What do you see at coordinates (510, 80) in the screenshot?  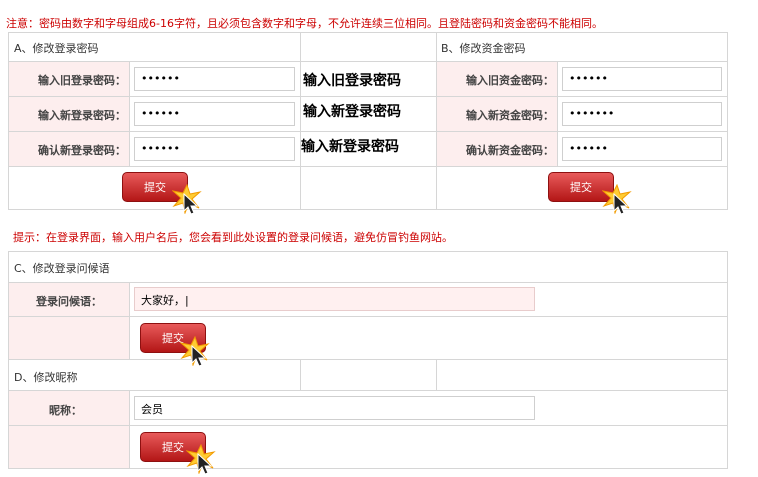 I see `old-fund-password-label: 输入旧资金密码：` at bounding box center [510, 80].